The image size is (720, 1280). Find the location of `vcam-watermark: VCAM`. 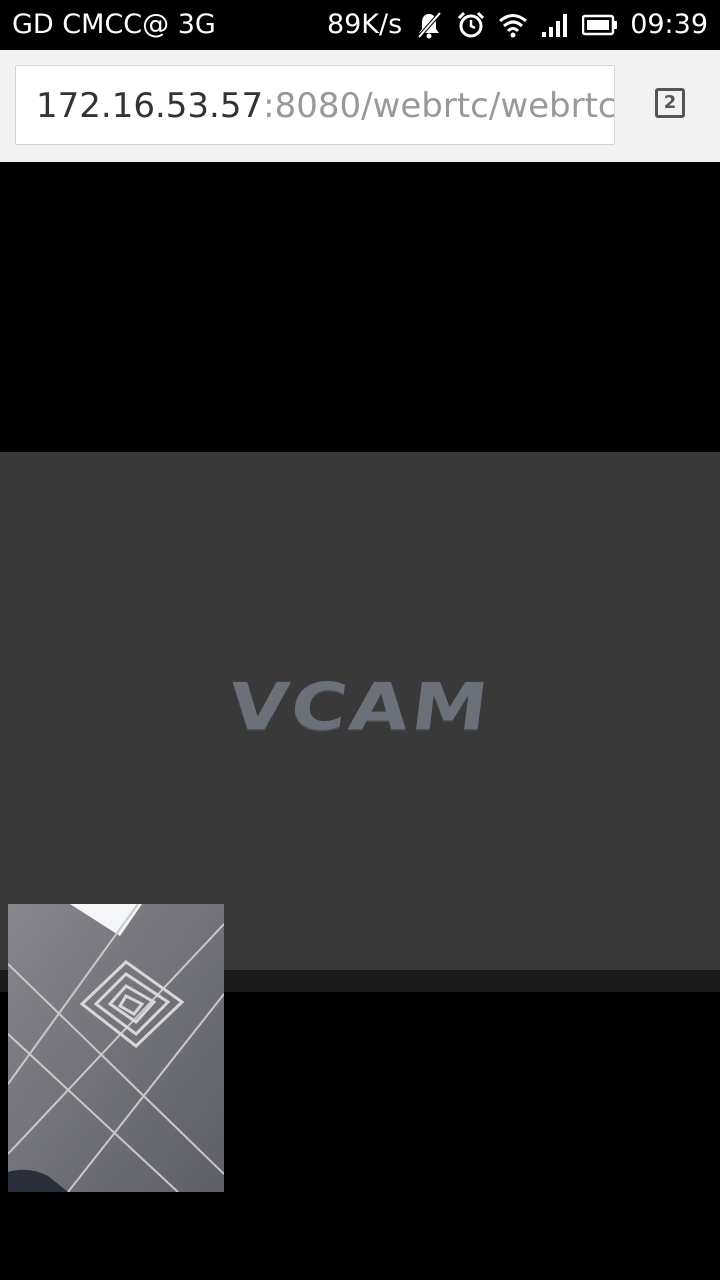

vcam-watermark: VCAM is located at coordinates (360, 706).